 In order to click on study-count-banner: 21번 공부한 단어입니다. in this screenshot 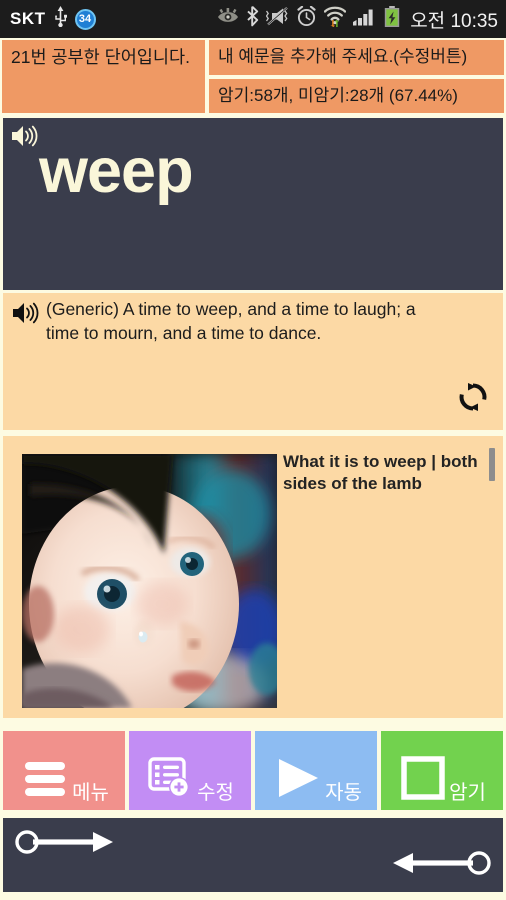, I will do `click(103, 76)`.